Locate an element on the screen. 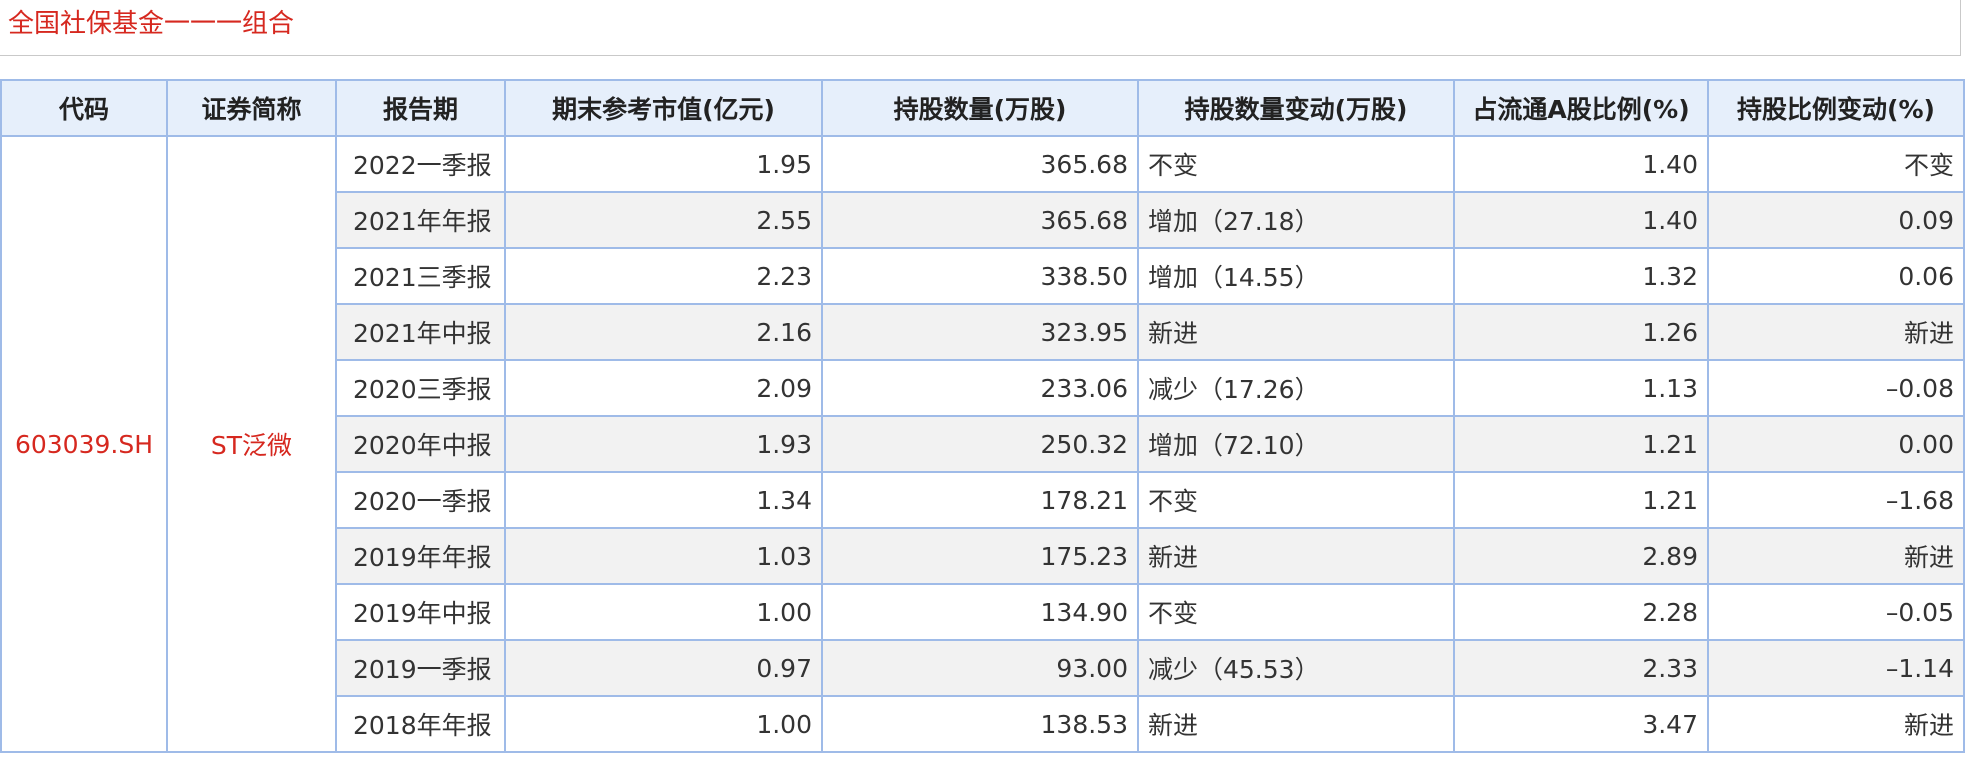  header-shares: 持股数量(万股) is located at coordinates (980, 108).